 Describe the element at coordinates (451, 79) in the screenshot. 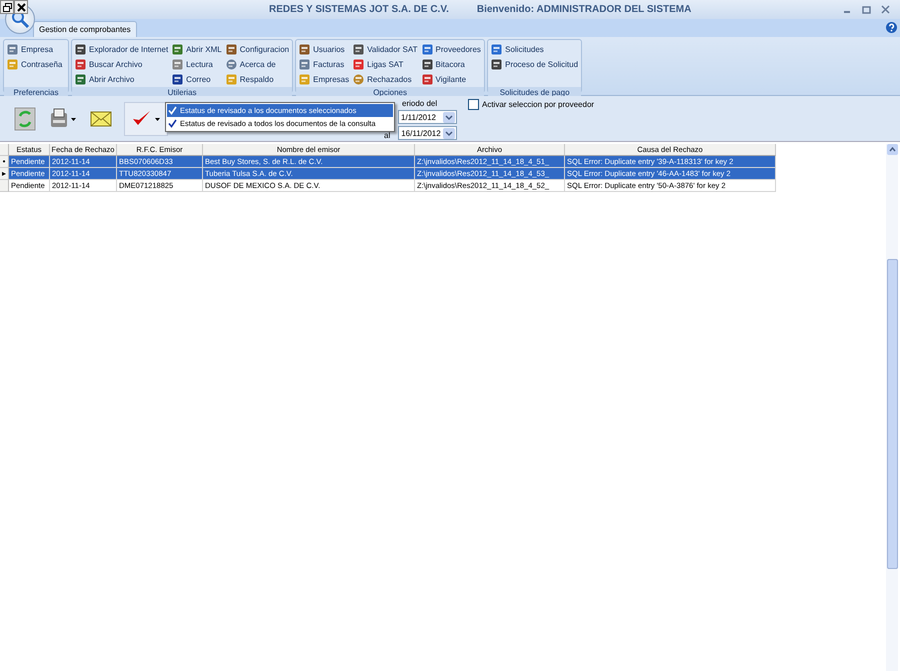

I see `ribbon-button: Vigilante` at that location.